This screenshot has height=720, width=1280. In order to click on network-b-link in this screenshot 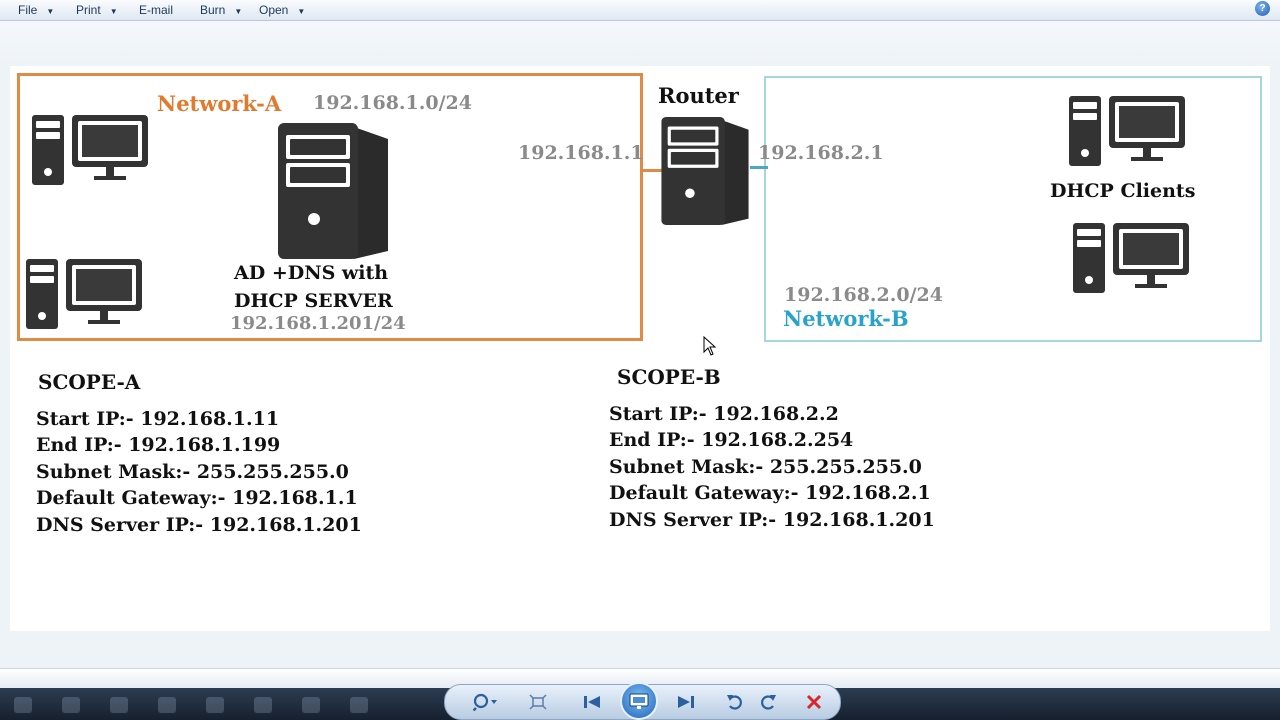, I will do `click(759, 167)`.